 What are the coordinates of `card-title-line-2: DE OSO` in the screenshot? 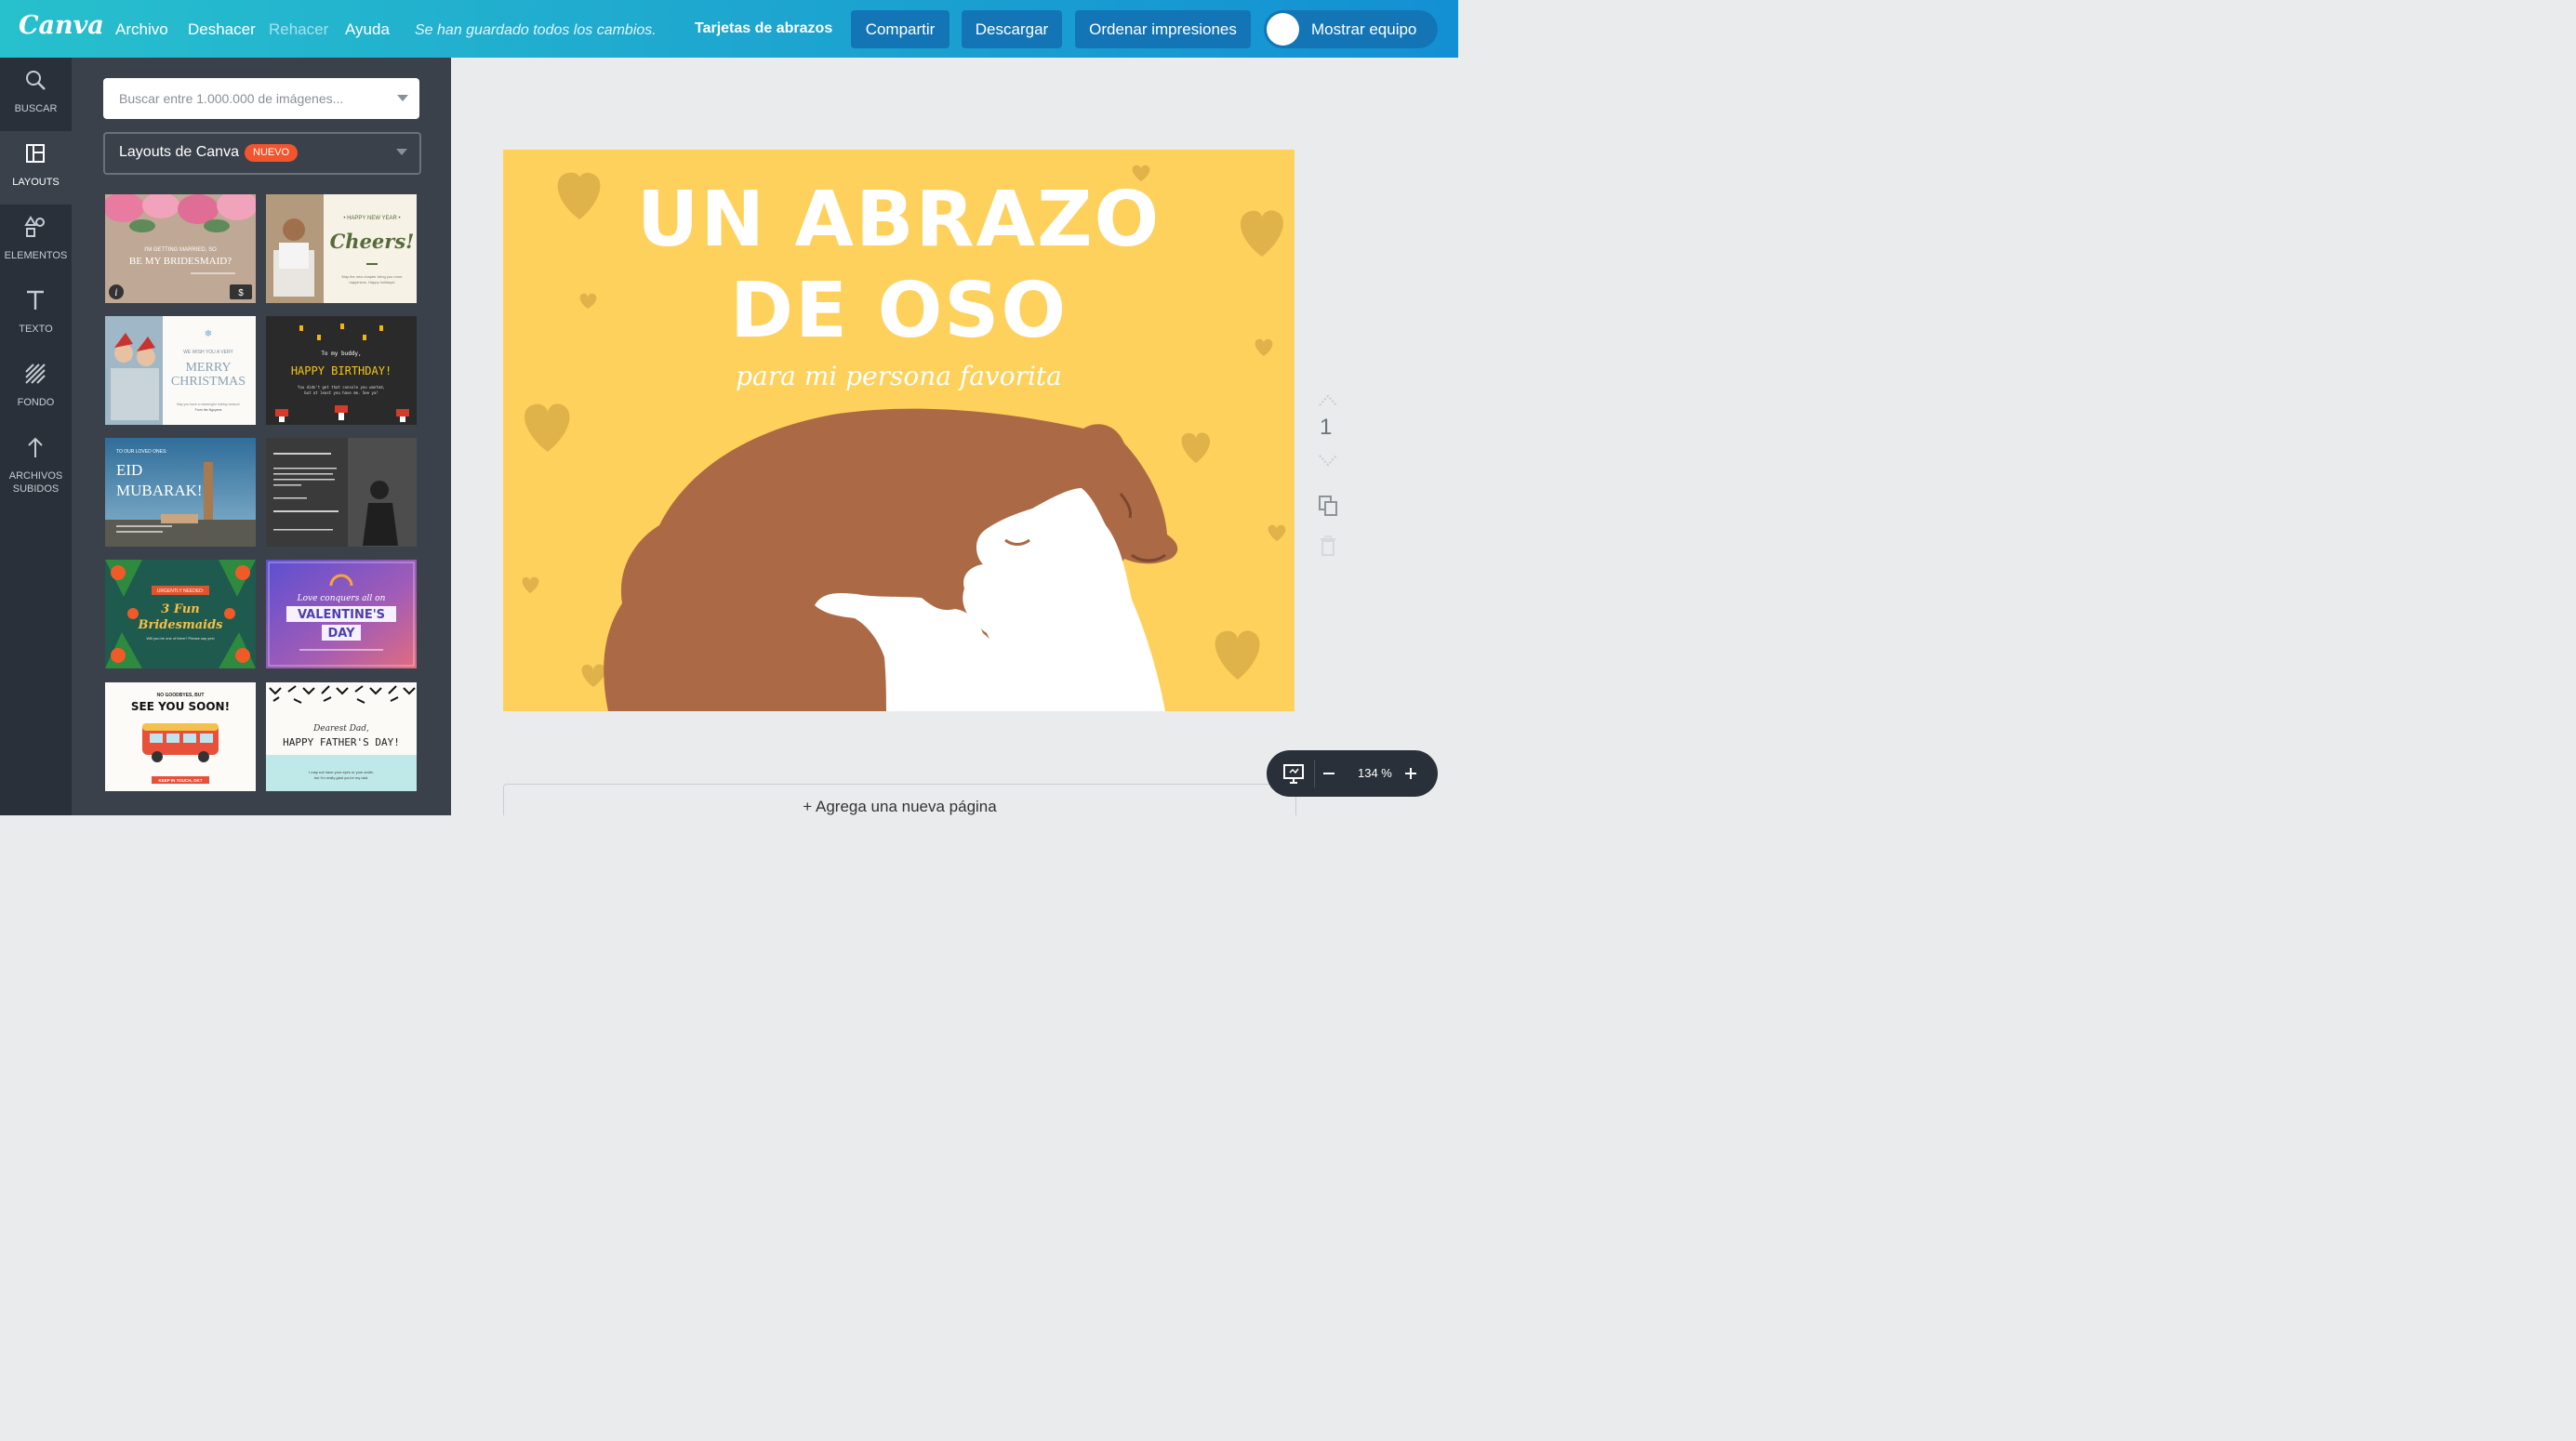 It's located at (899, 311).